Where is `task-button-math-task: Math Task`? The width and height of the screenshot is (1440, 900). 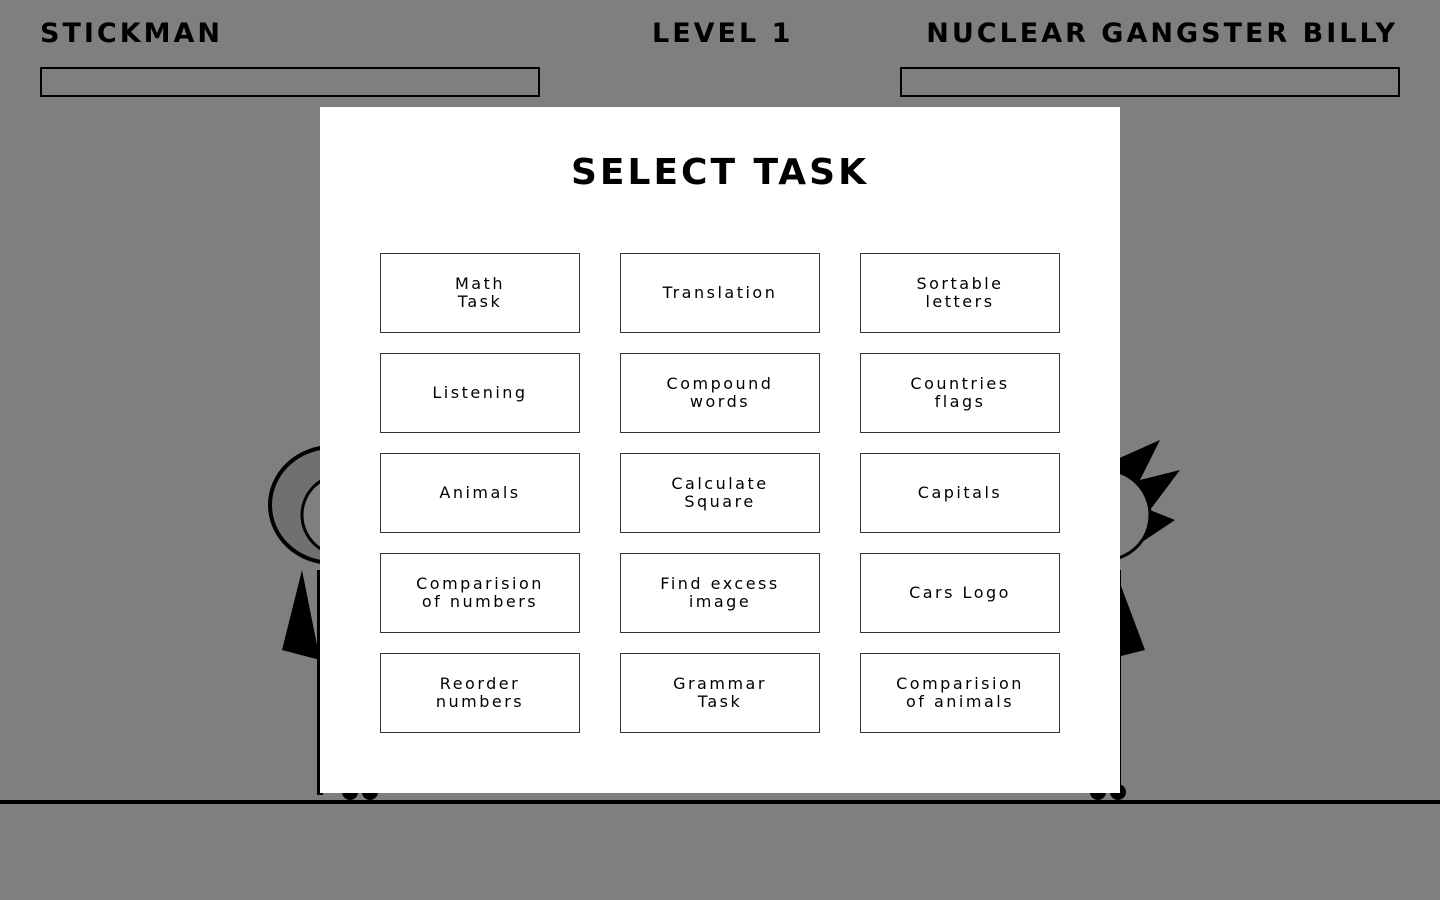
task-button-math-task: Math Task is located at coordinates (480, 293).